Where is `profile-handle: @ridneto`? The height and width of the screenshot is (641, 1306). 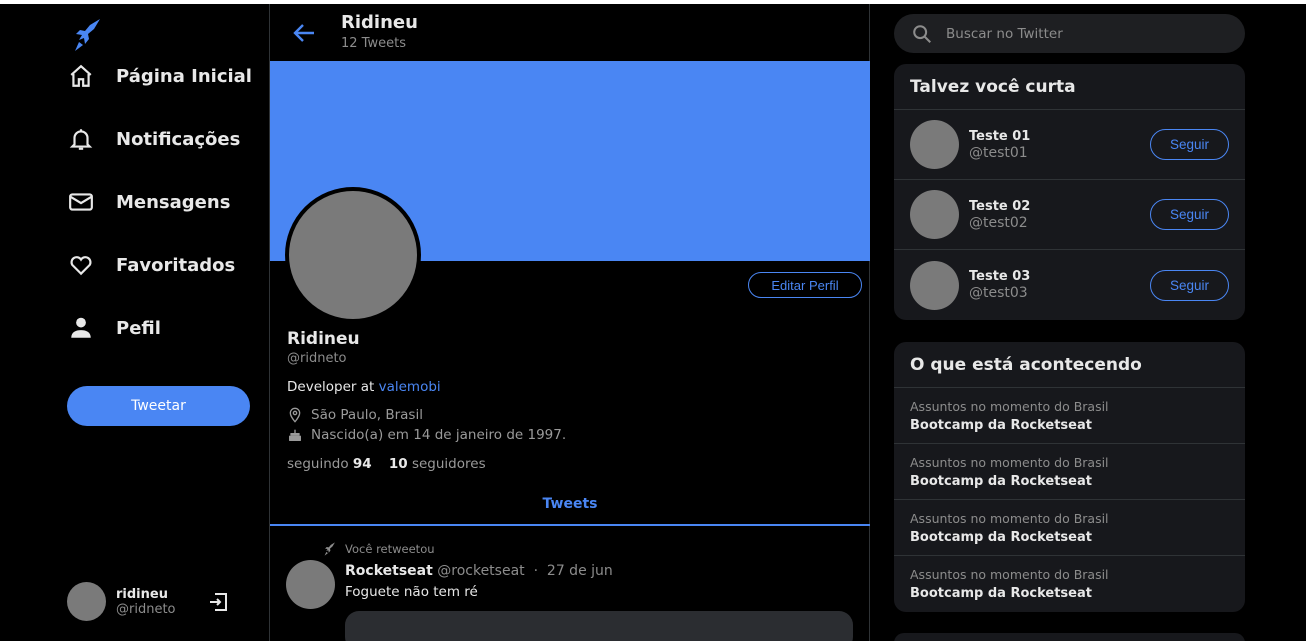
profile-handle: @ridneto is located at coordinates (317, 358).